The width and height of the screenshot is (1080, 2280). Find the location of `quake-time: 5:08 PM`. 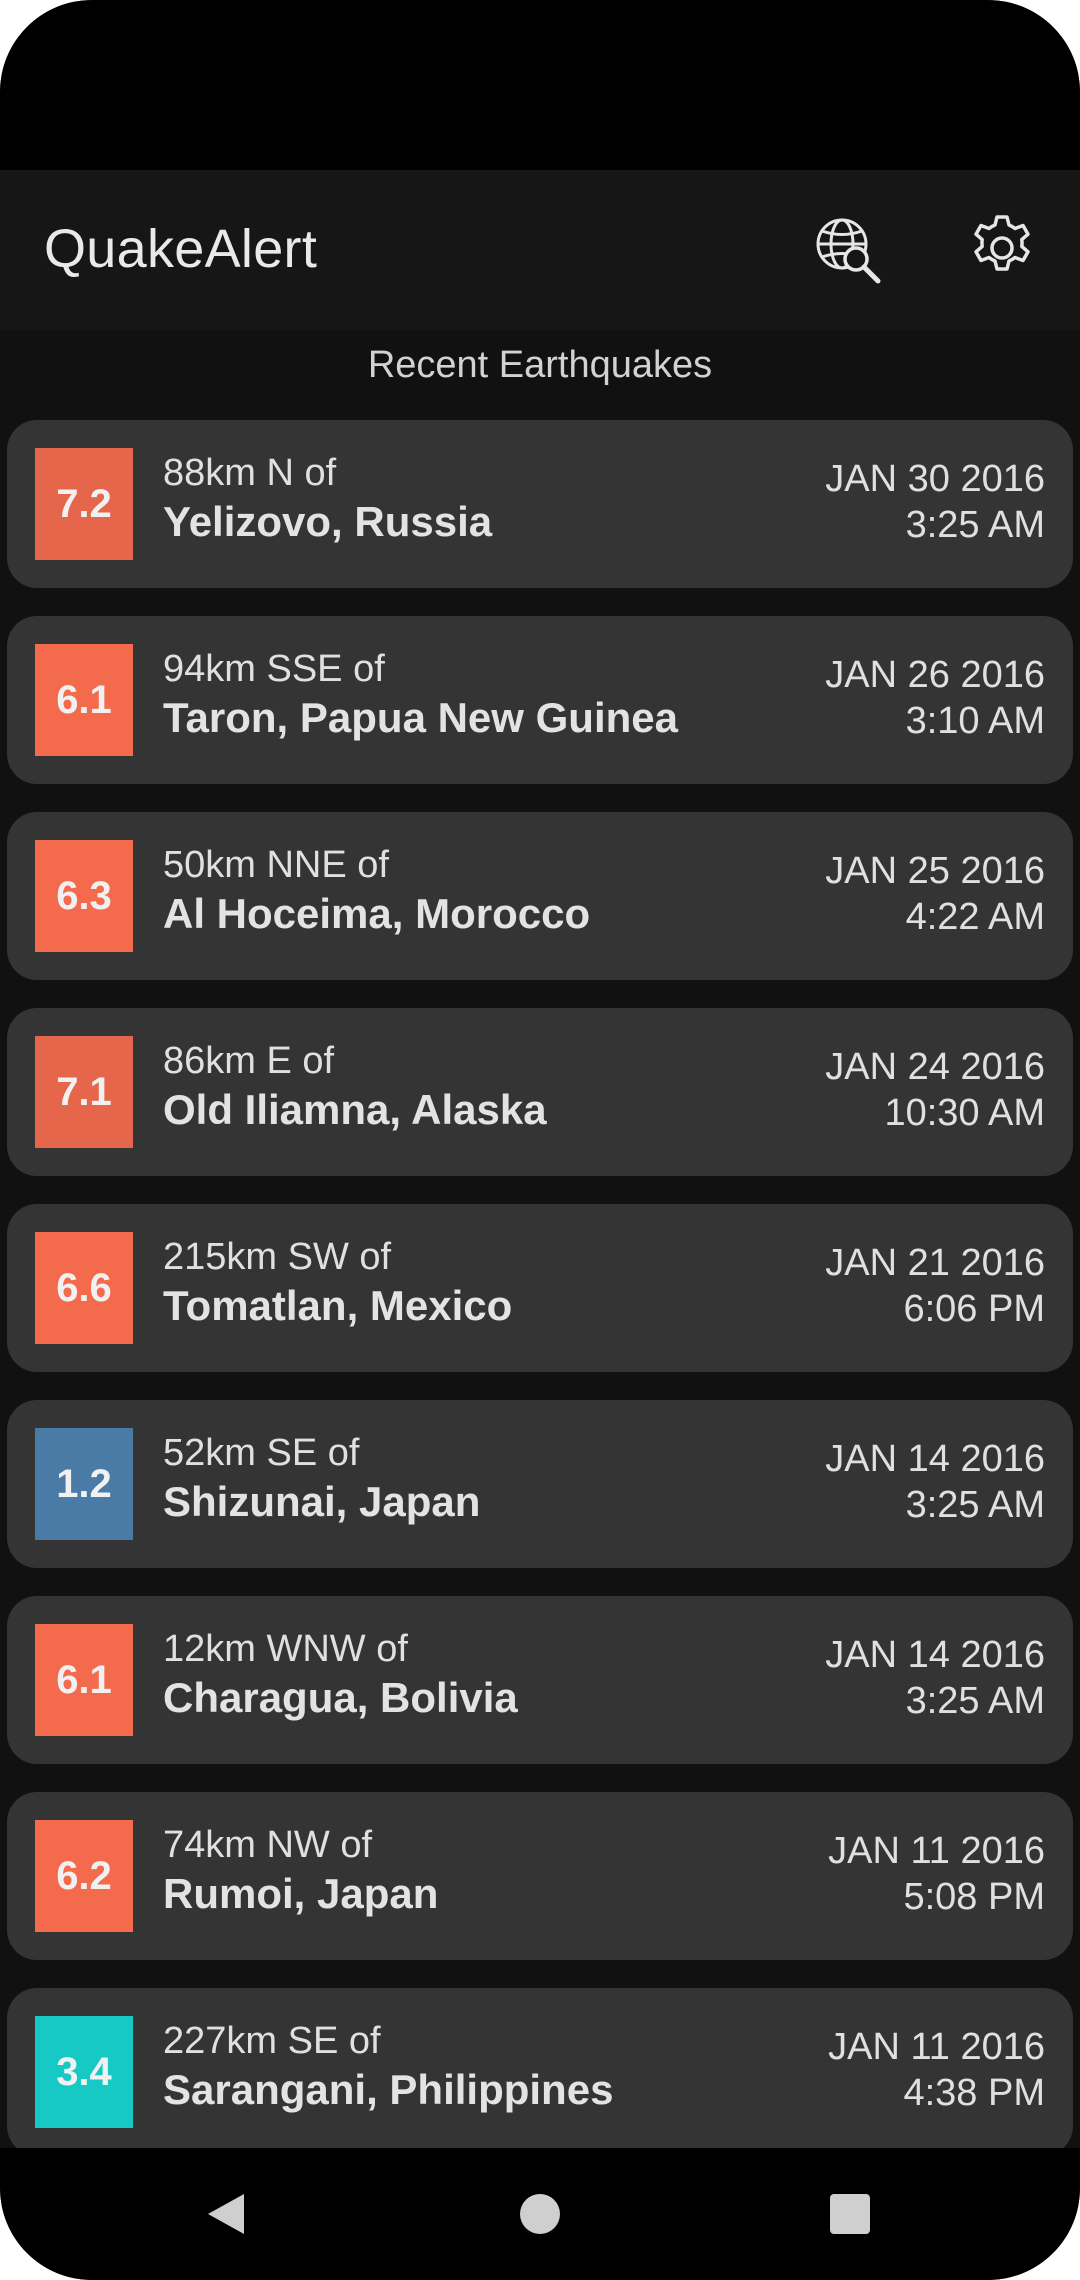

quake-time: 5:08 PM is located at coordinates (974, 1897).